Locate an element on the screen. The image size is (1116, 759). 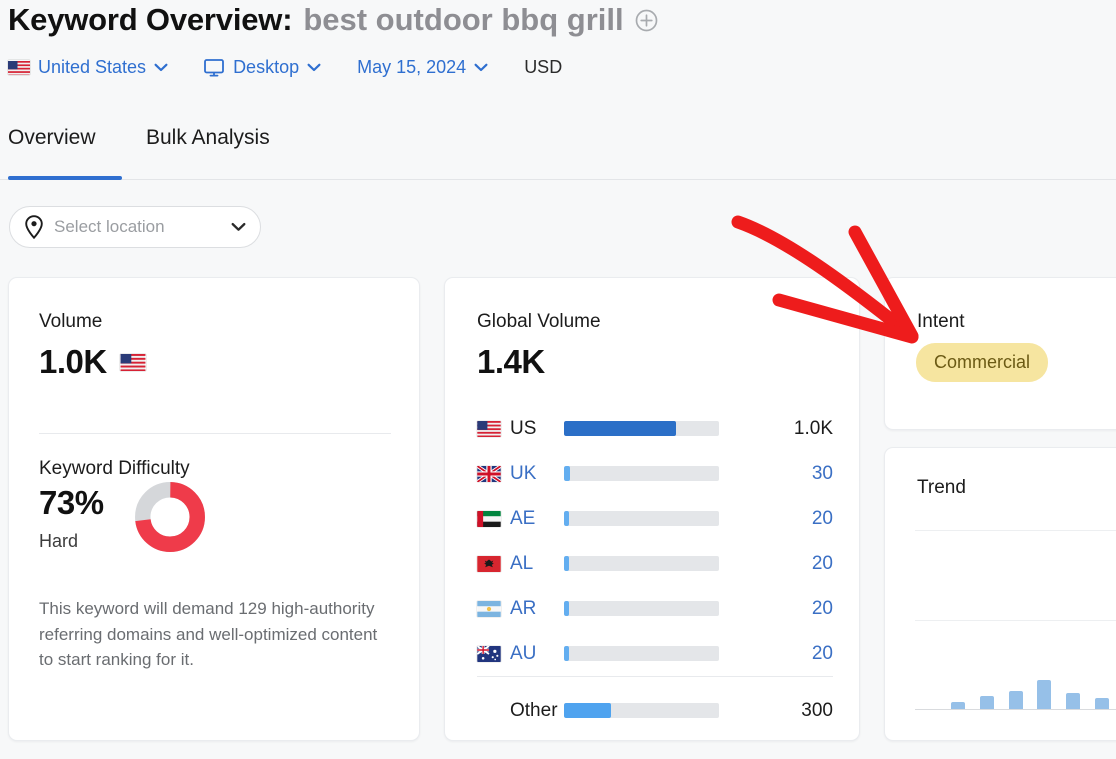
currency-value: USD is located at coordinates (543, 67).